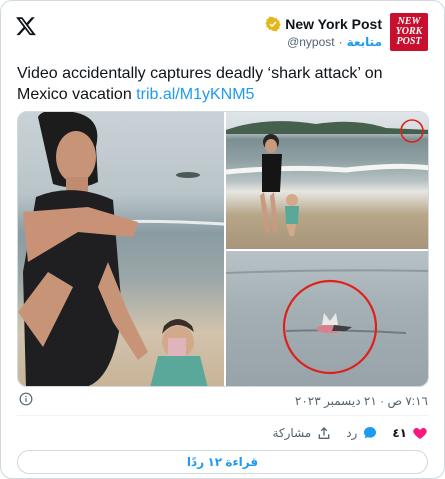  I want to click on share-button: مشاركة, so click(302, 433).